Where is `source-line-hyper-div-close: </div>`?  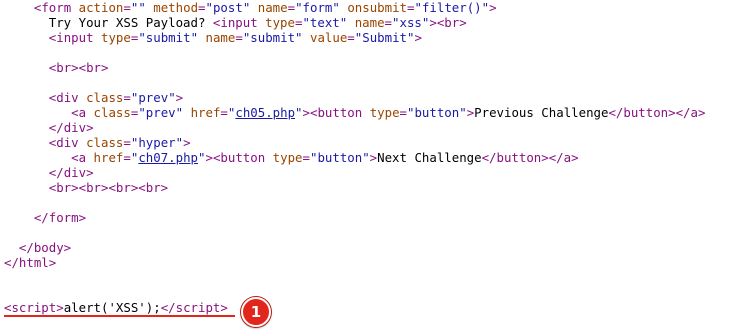
source-line-hyper-div-close: </div> is located at coordinates (71, 172).